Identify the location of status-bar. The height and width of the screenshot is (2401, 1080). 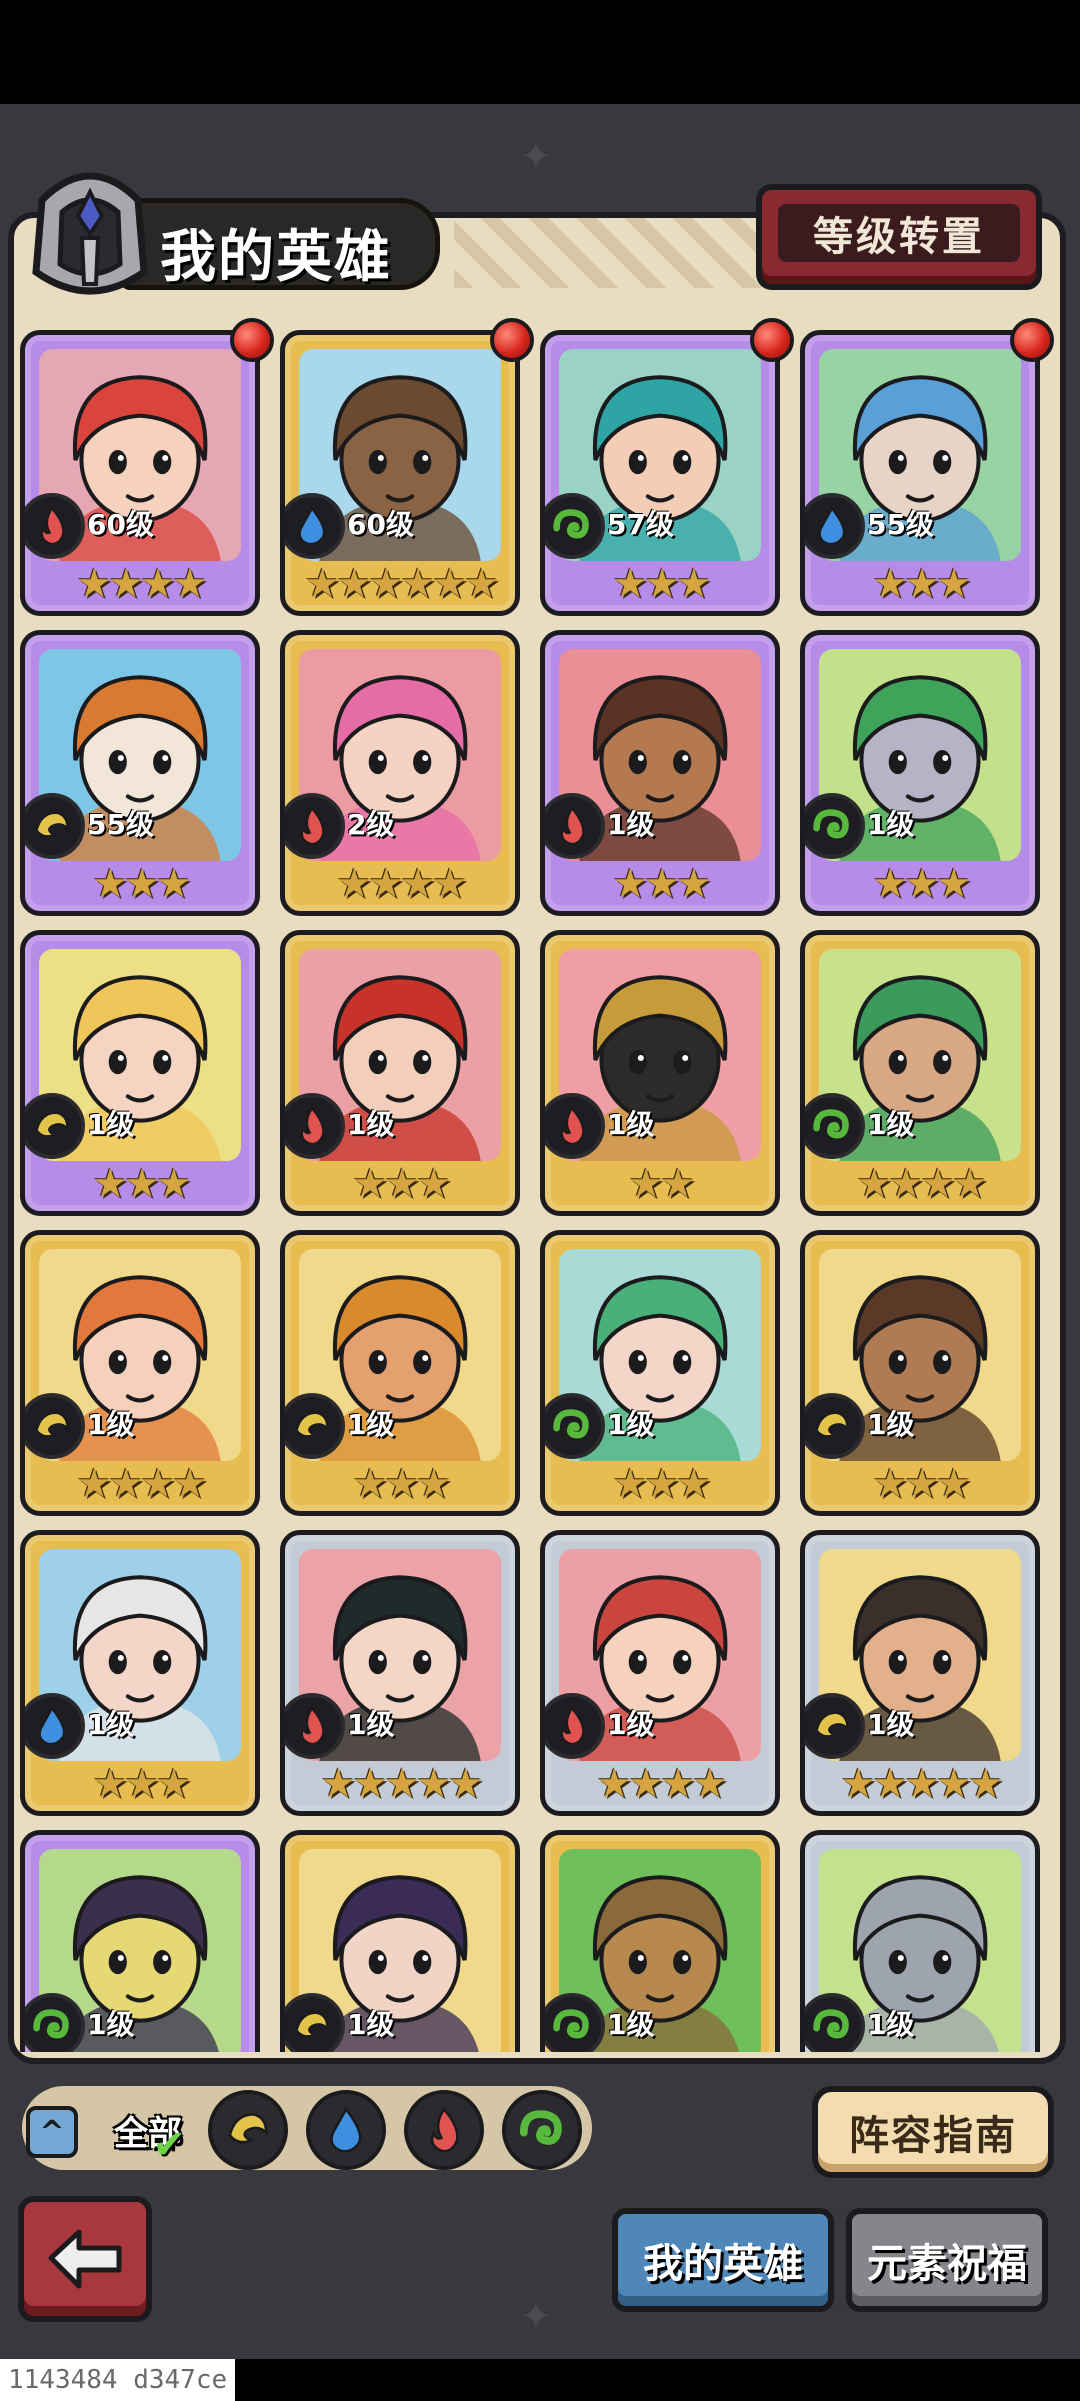
(540, 52).